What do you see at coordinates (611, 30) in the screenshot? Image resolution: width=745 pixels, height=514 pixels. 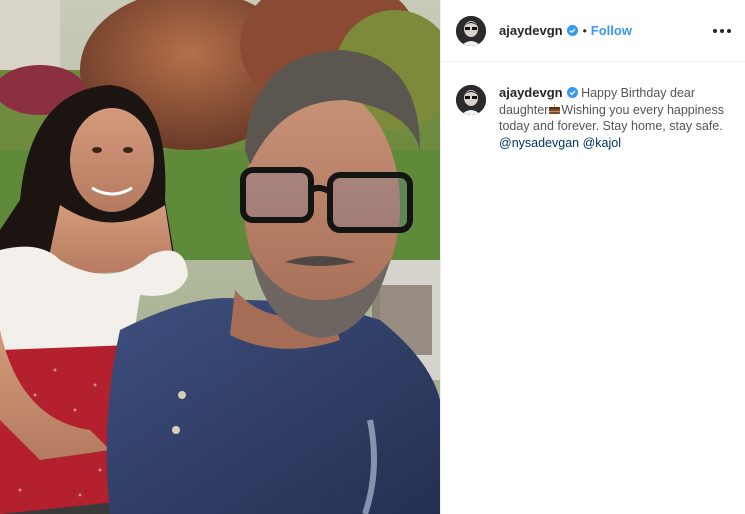 I see `follow-button: Follow` at bounding box center [611, 30].